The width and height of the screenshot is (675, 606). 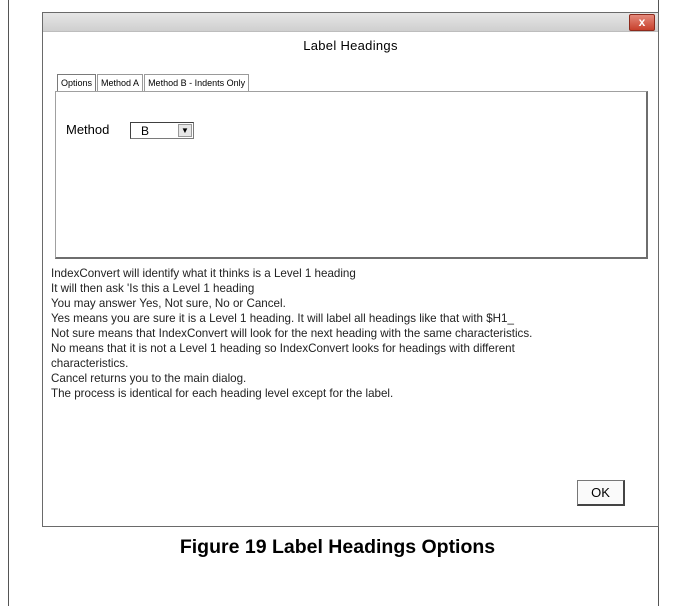 I want to click on tab-strip: Options Method A Method B - Indents Only, so click(x=153, y=83).